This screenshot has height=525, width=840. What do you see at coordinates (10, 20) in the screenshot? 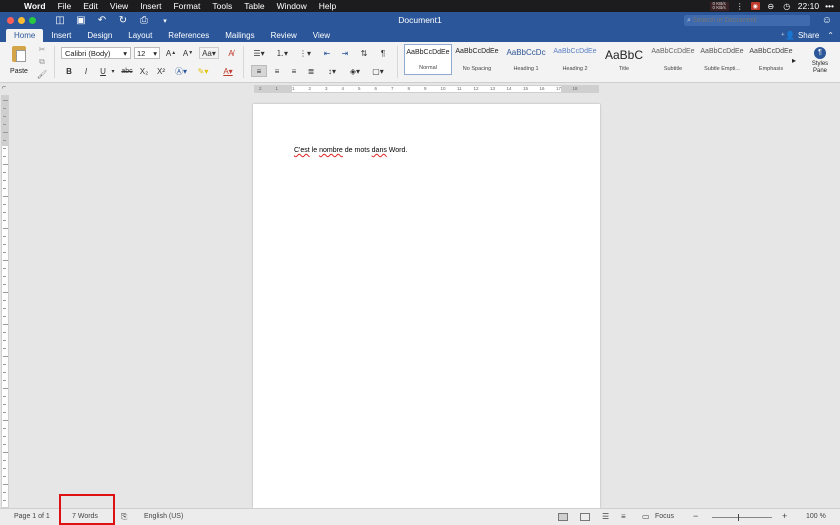
I see `close-window-button` at bounding box center [10, 20].